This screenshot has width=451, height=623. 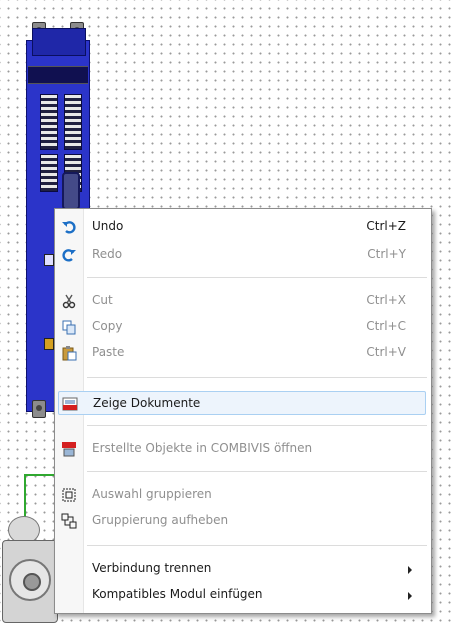 I want to click on module-connector-band, so click(x=58, y=75).